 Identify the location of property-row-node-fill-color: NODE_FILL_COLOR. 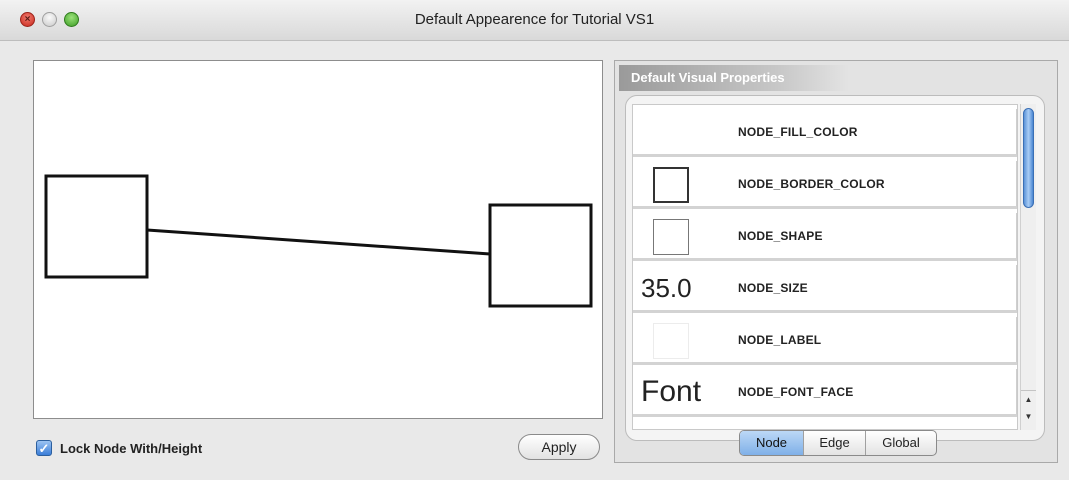
(825, 133).